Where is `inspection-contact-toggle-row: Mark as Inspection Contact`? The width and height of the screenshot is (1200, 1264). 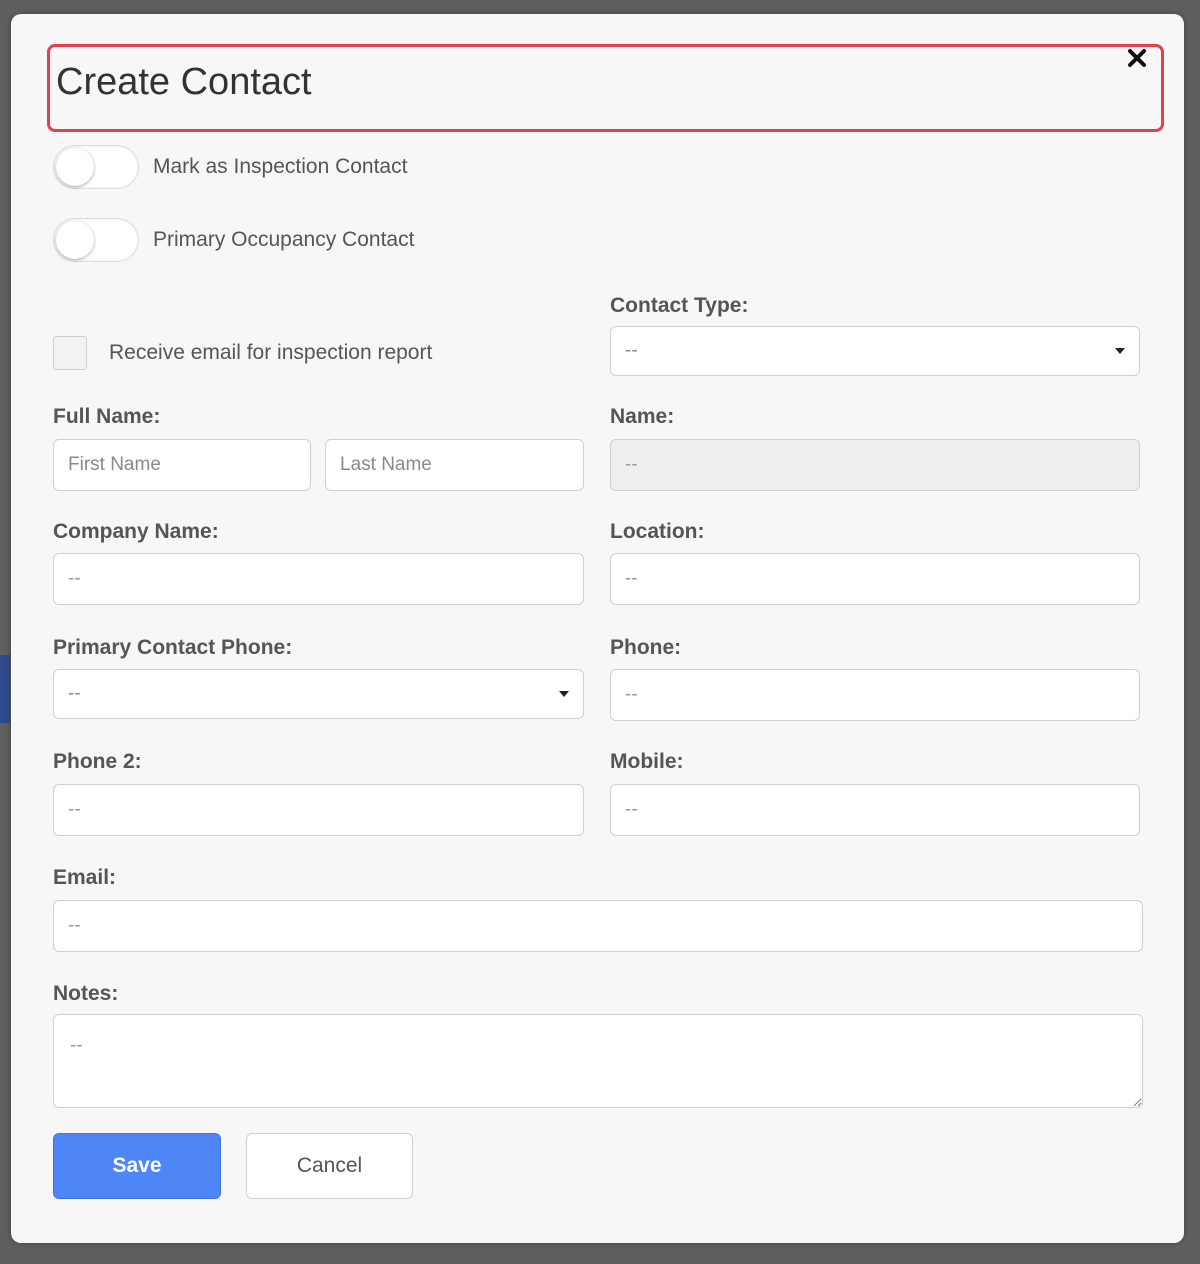 inspection-contact-toggle-row: Mark as Inspection Contact is located at coordinates (230, 167).